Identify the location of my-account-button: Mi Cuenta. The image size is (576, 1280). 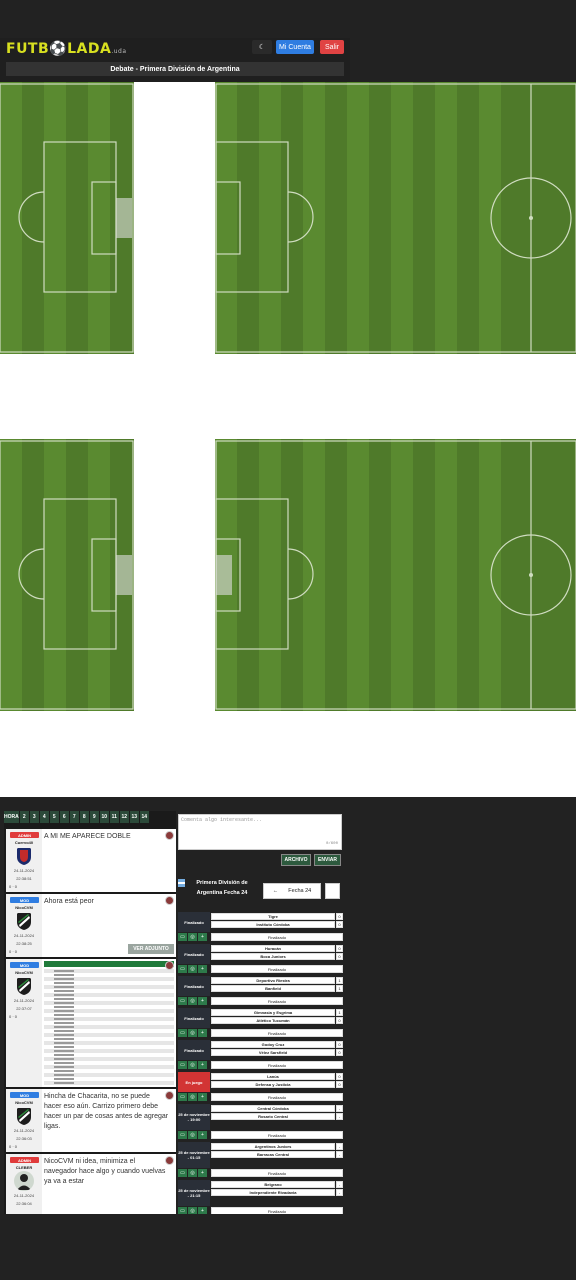
(295, 47).